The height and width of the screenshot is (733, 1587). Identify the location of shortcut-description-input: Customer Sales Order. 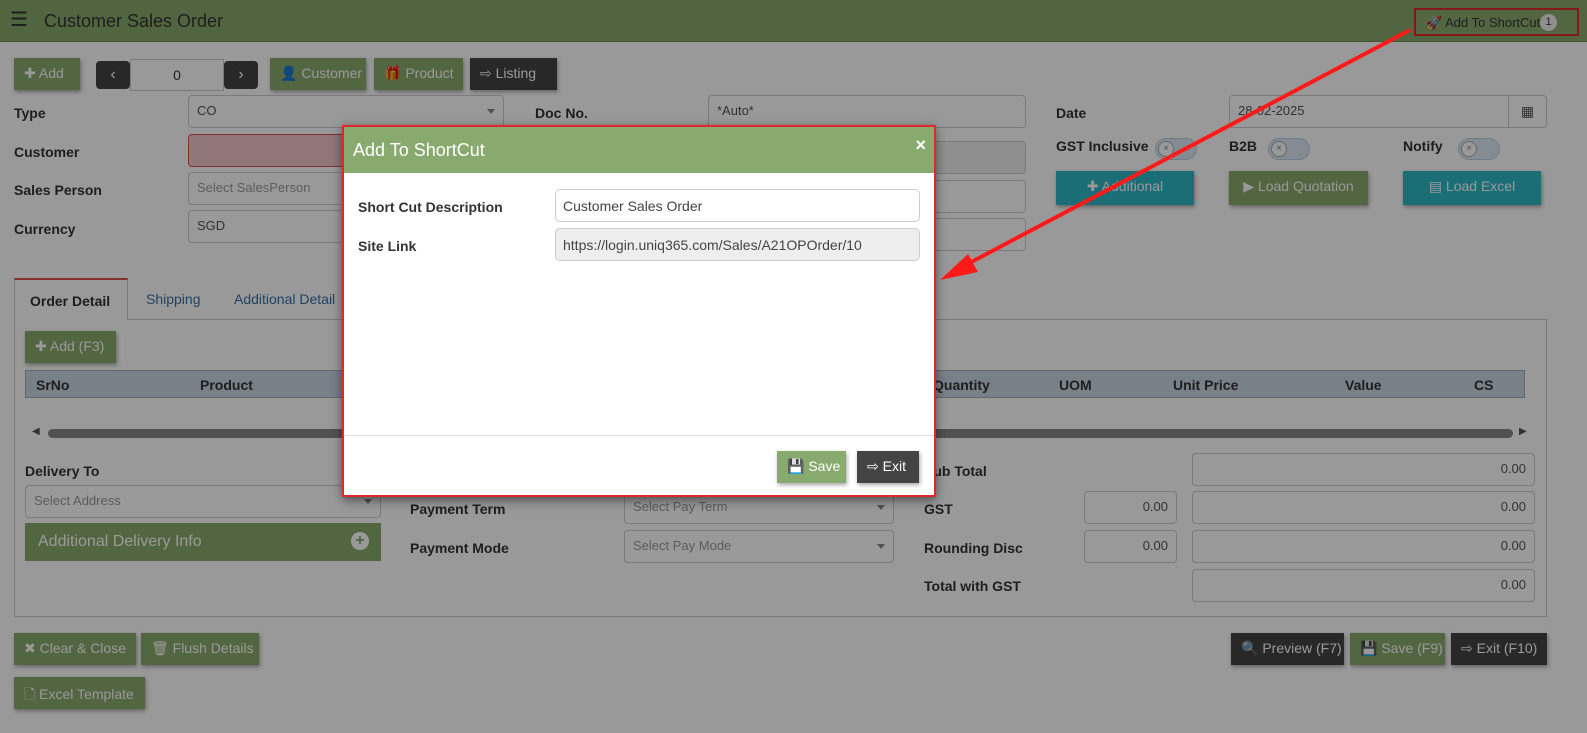
(737, 205).